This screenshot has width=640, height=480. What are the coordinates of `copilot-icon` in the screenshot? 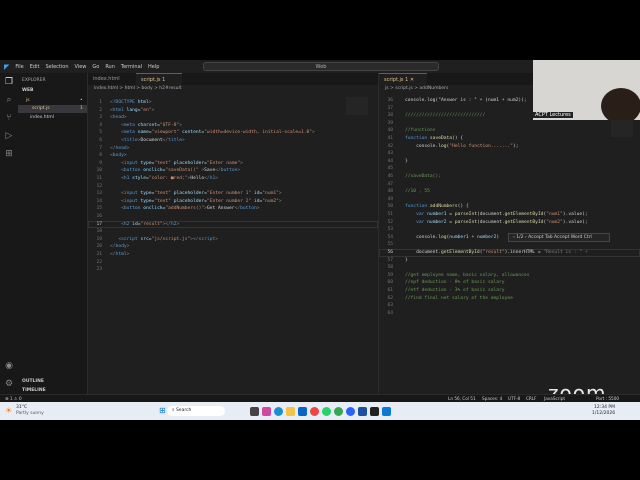 It's located at (266, 411).